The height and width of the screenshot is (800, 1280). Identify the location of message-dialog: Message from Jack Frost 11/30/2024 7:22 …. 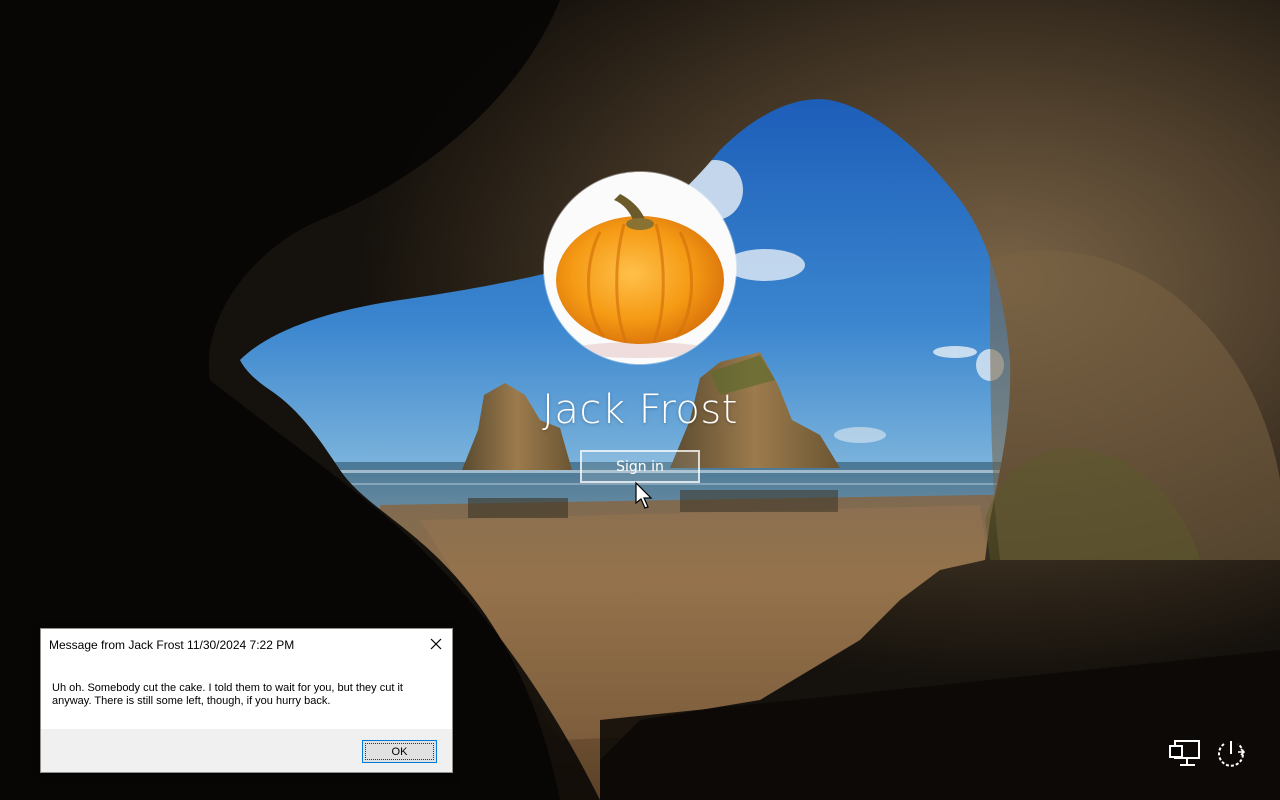
(246, 700).